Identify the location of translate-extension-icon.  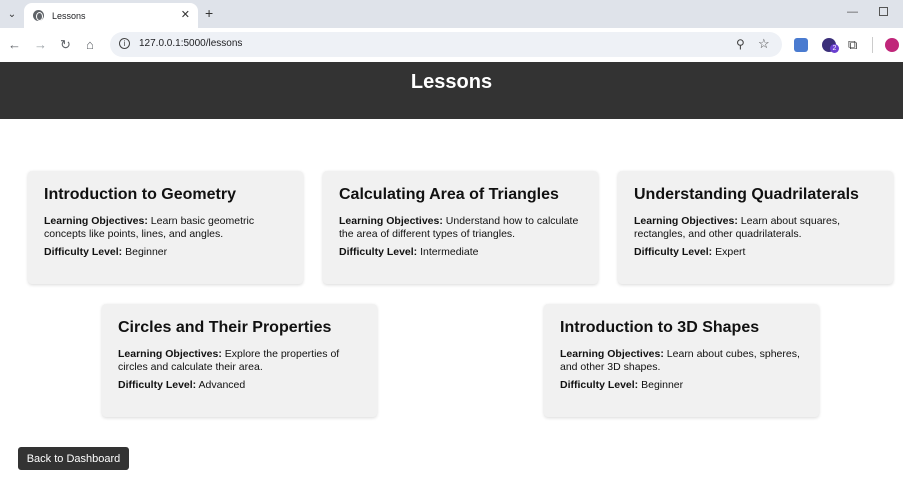
(801, 45).